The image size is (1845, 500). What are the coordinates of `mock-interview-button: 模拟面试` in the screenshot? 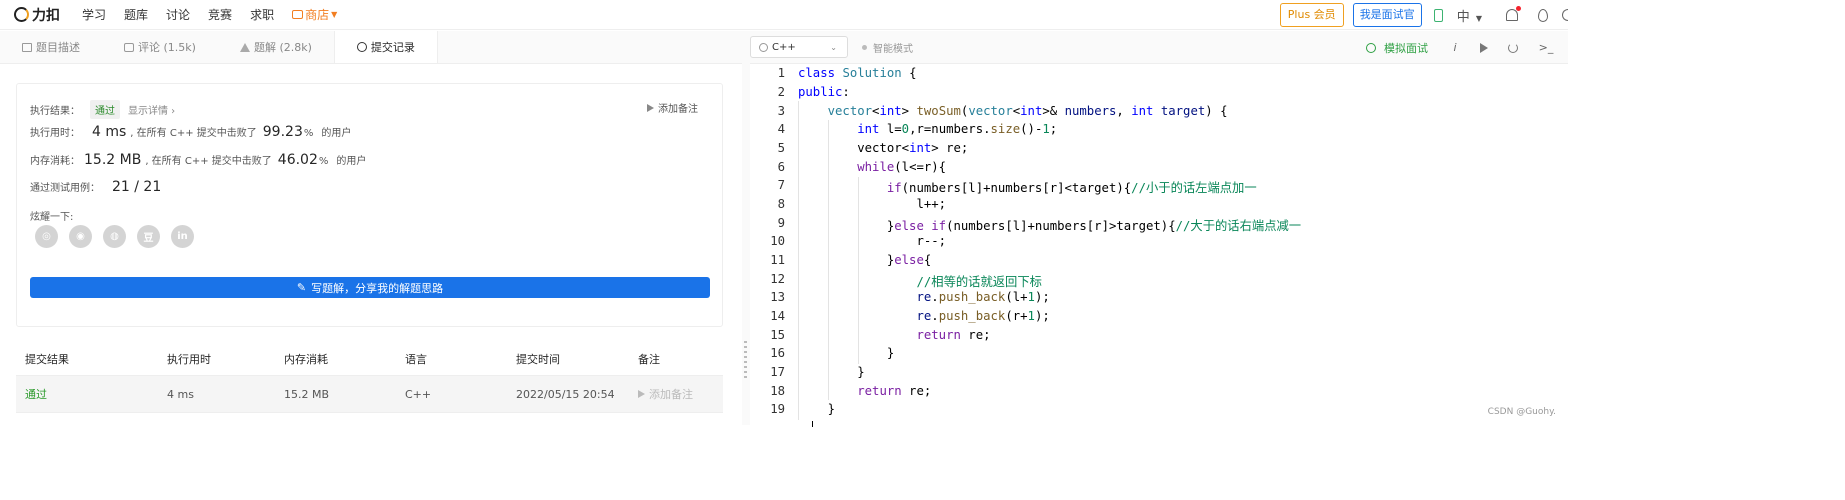 It's located at (1397, 48).